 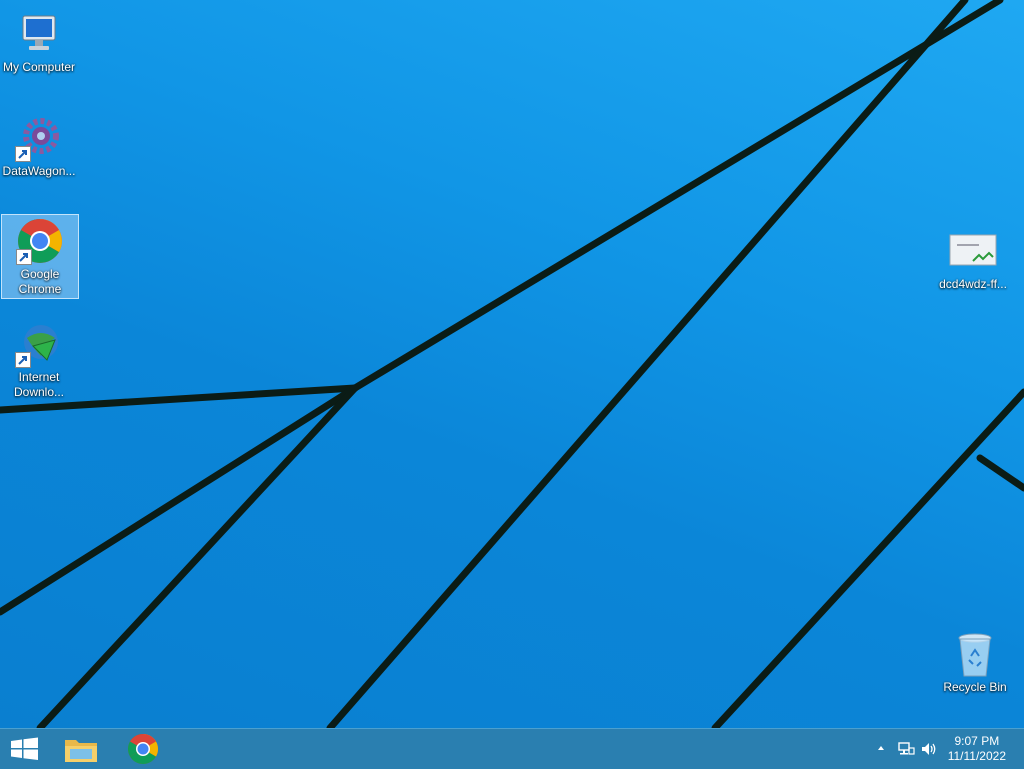 I want to click on taskbar-clock: 9:07 PM 11/11/2022, so click(x=977, y=749).